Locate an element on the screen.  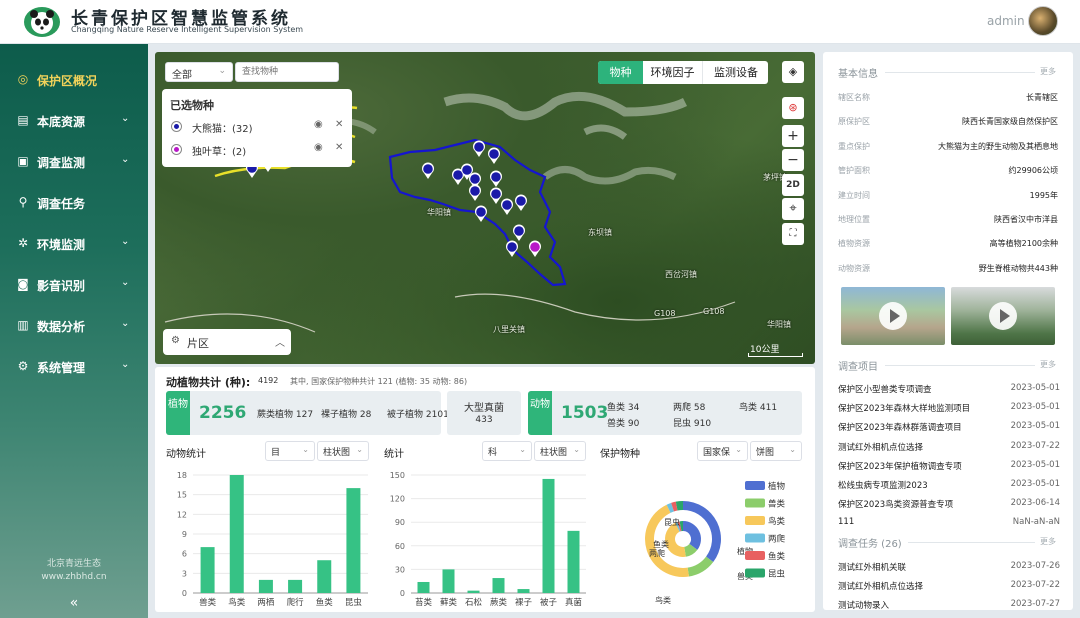
locate-icon: ⌖ is located at coordinates (793, 209).